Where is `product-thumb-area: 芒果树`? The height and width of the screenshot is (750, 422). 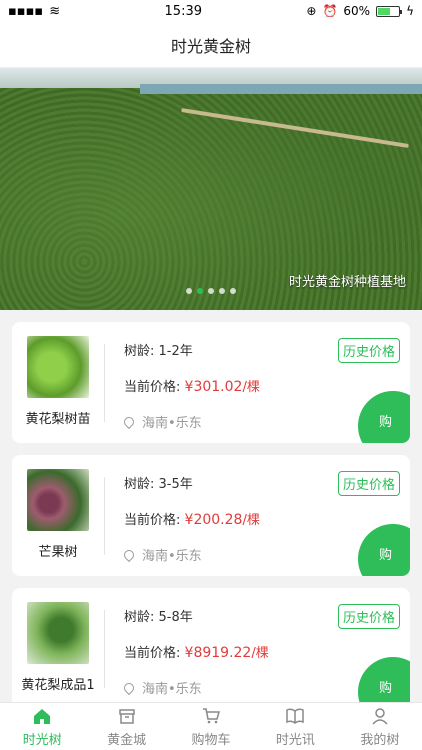 product-thumb-area: 芒果树 is located at coordinates (58, 515).